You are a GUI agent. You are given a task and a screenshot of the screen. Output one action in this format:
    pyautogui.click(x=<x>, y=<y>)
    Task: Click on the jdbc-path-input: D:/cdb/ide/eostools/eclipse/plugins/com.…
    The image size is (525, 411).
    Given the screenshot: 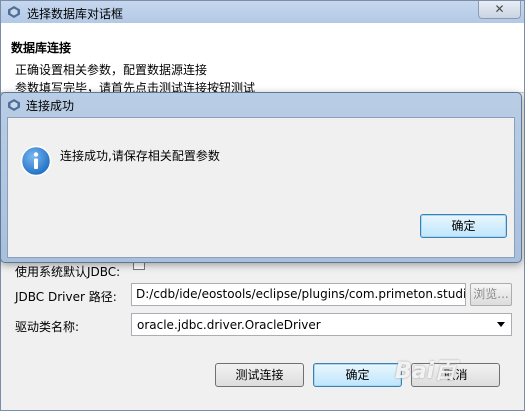 What is the action you would take?
    pyautogui.click(x=298, y=294)
    